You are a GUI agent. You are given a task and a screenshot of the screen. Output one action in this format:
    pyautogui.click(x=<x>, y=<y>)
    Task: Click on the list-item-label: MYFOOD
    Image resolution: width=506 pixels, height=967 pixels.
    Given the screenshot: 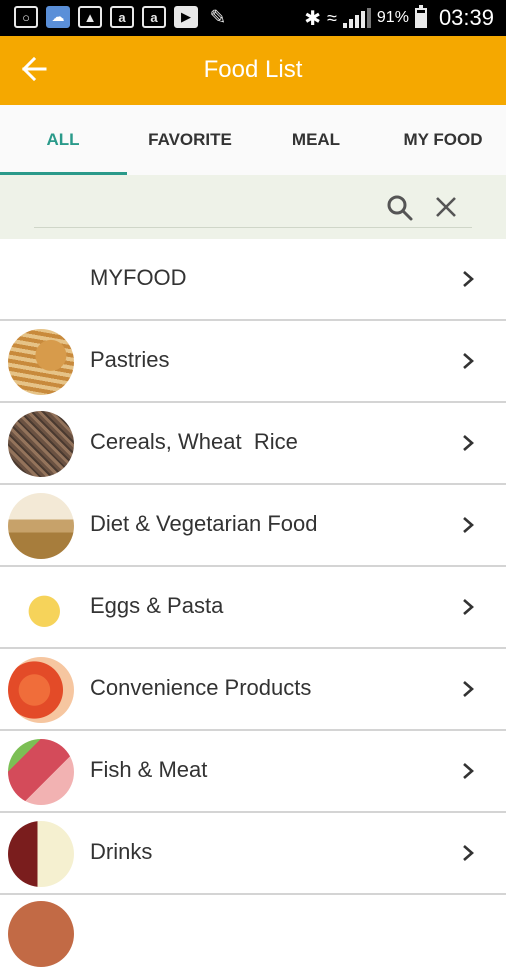 What is the action you would take?
    pyautogui.click(x=138, y=277)
    